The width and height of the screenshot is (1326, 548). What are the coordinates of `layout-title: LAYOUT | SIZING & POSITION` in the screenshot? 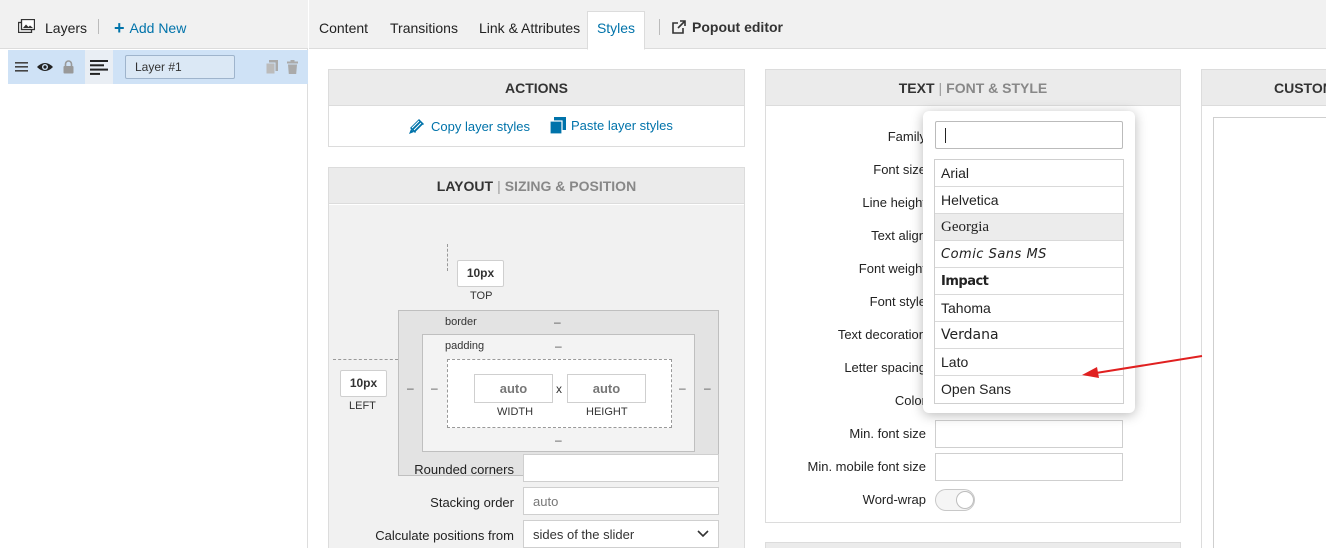 It's located at (536, 186).